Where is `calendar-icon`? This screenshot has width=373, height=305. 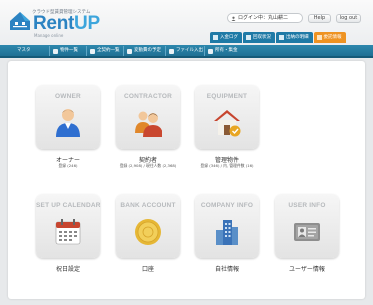 calendar-icon is located at coordinates (68, 232).